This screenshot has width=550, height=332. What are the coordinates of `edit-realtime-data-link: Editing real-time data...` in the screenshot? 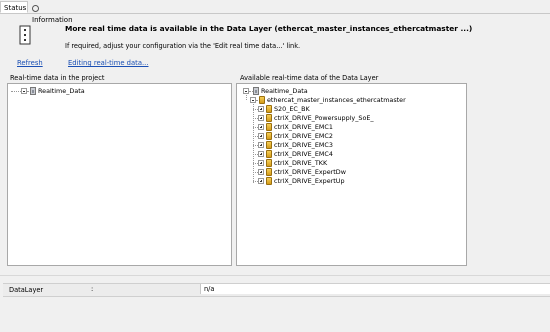 It's located at (108, 63).